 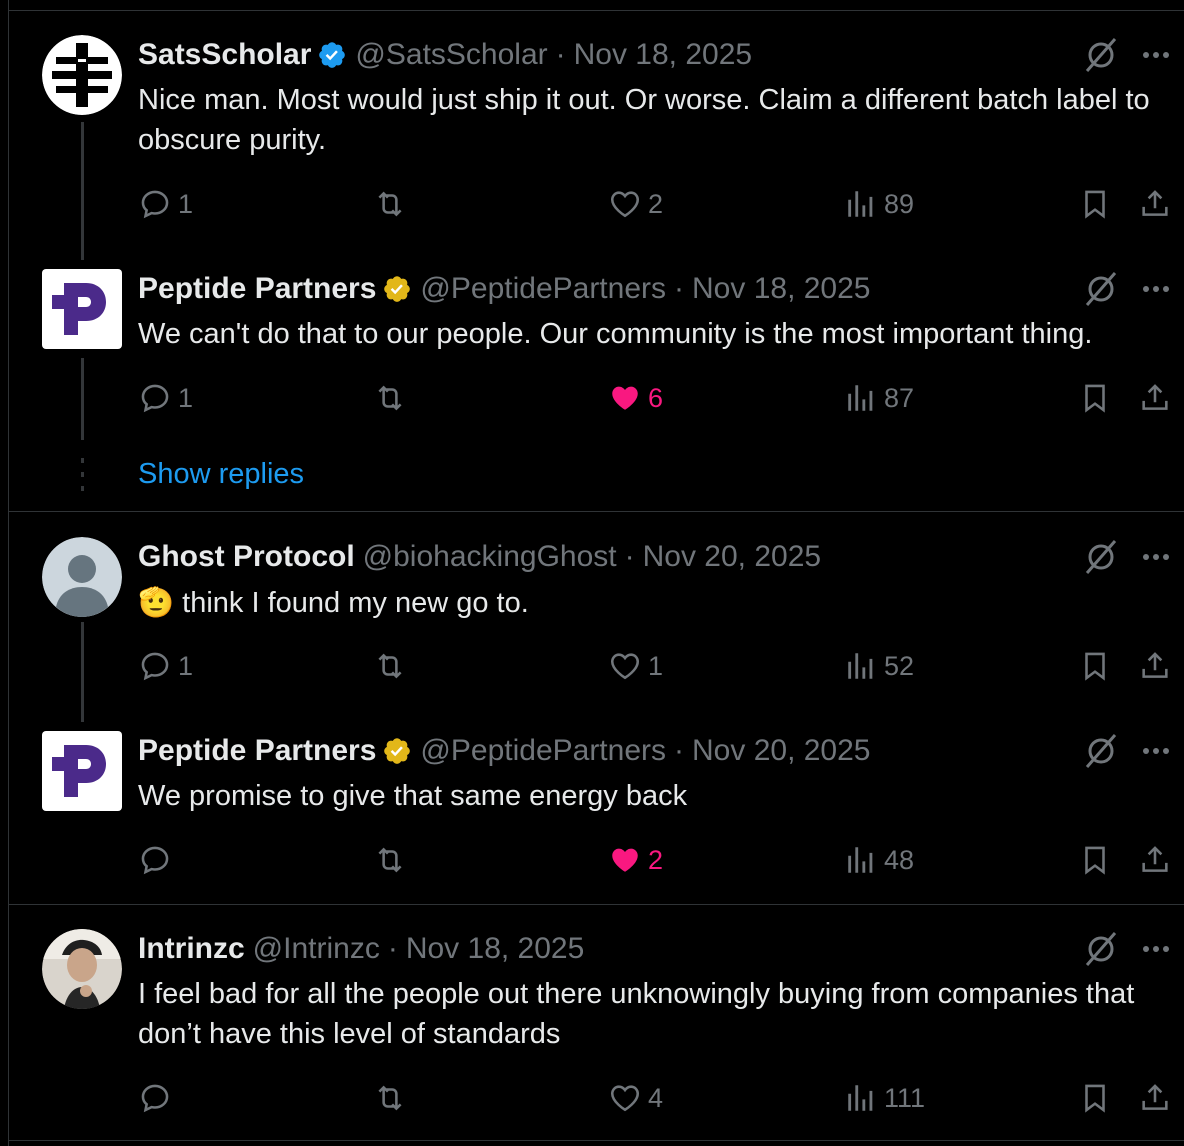 What do you see at coordinates (224, 55) in the screenshot?
I see `display-name: SatsScholar` at bounding box center [224, 55].